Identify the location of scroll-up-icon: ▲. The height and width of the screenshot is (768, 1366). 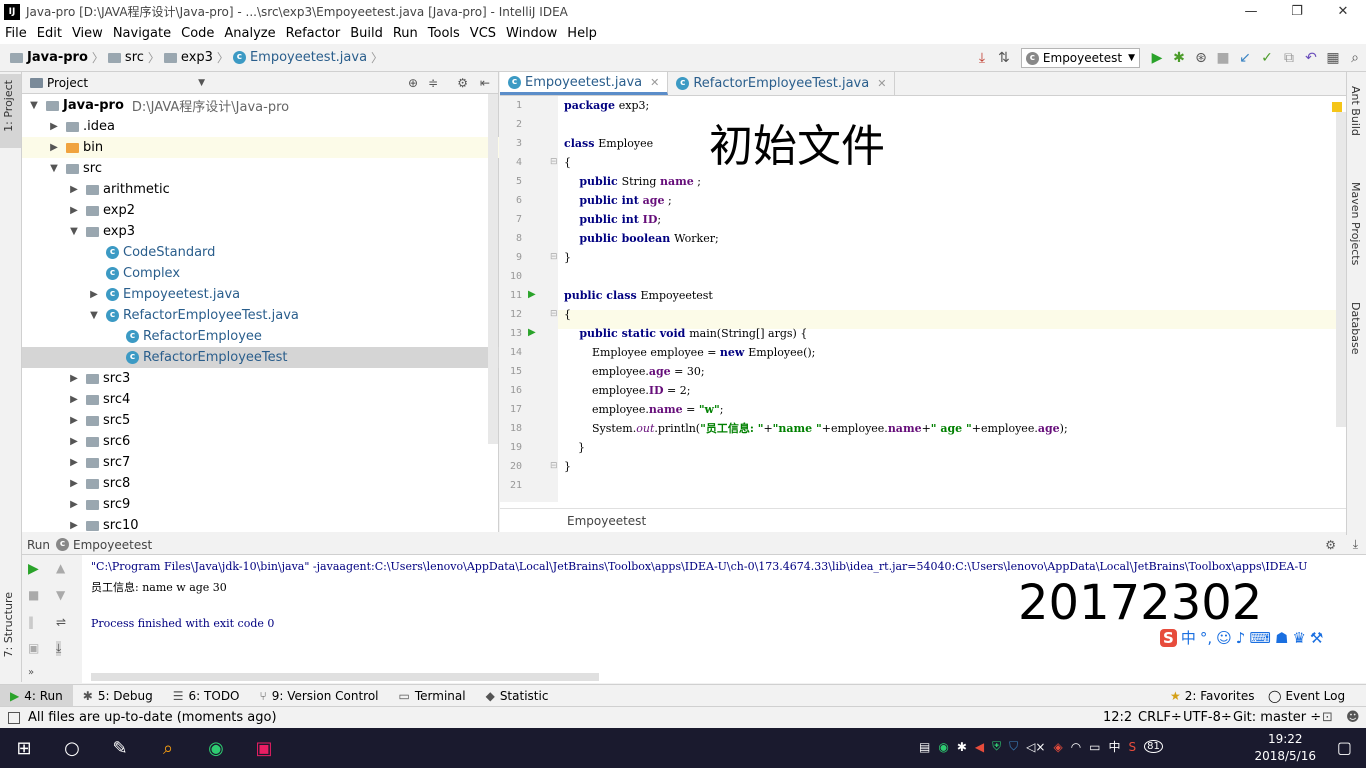
(60, 568).